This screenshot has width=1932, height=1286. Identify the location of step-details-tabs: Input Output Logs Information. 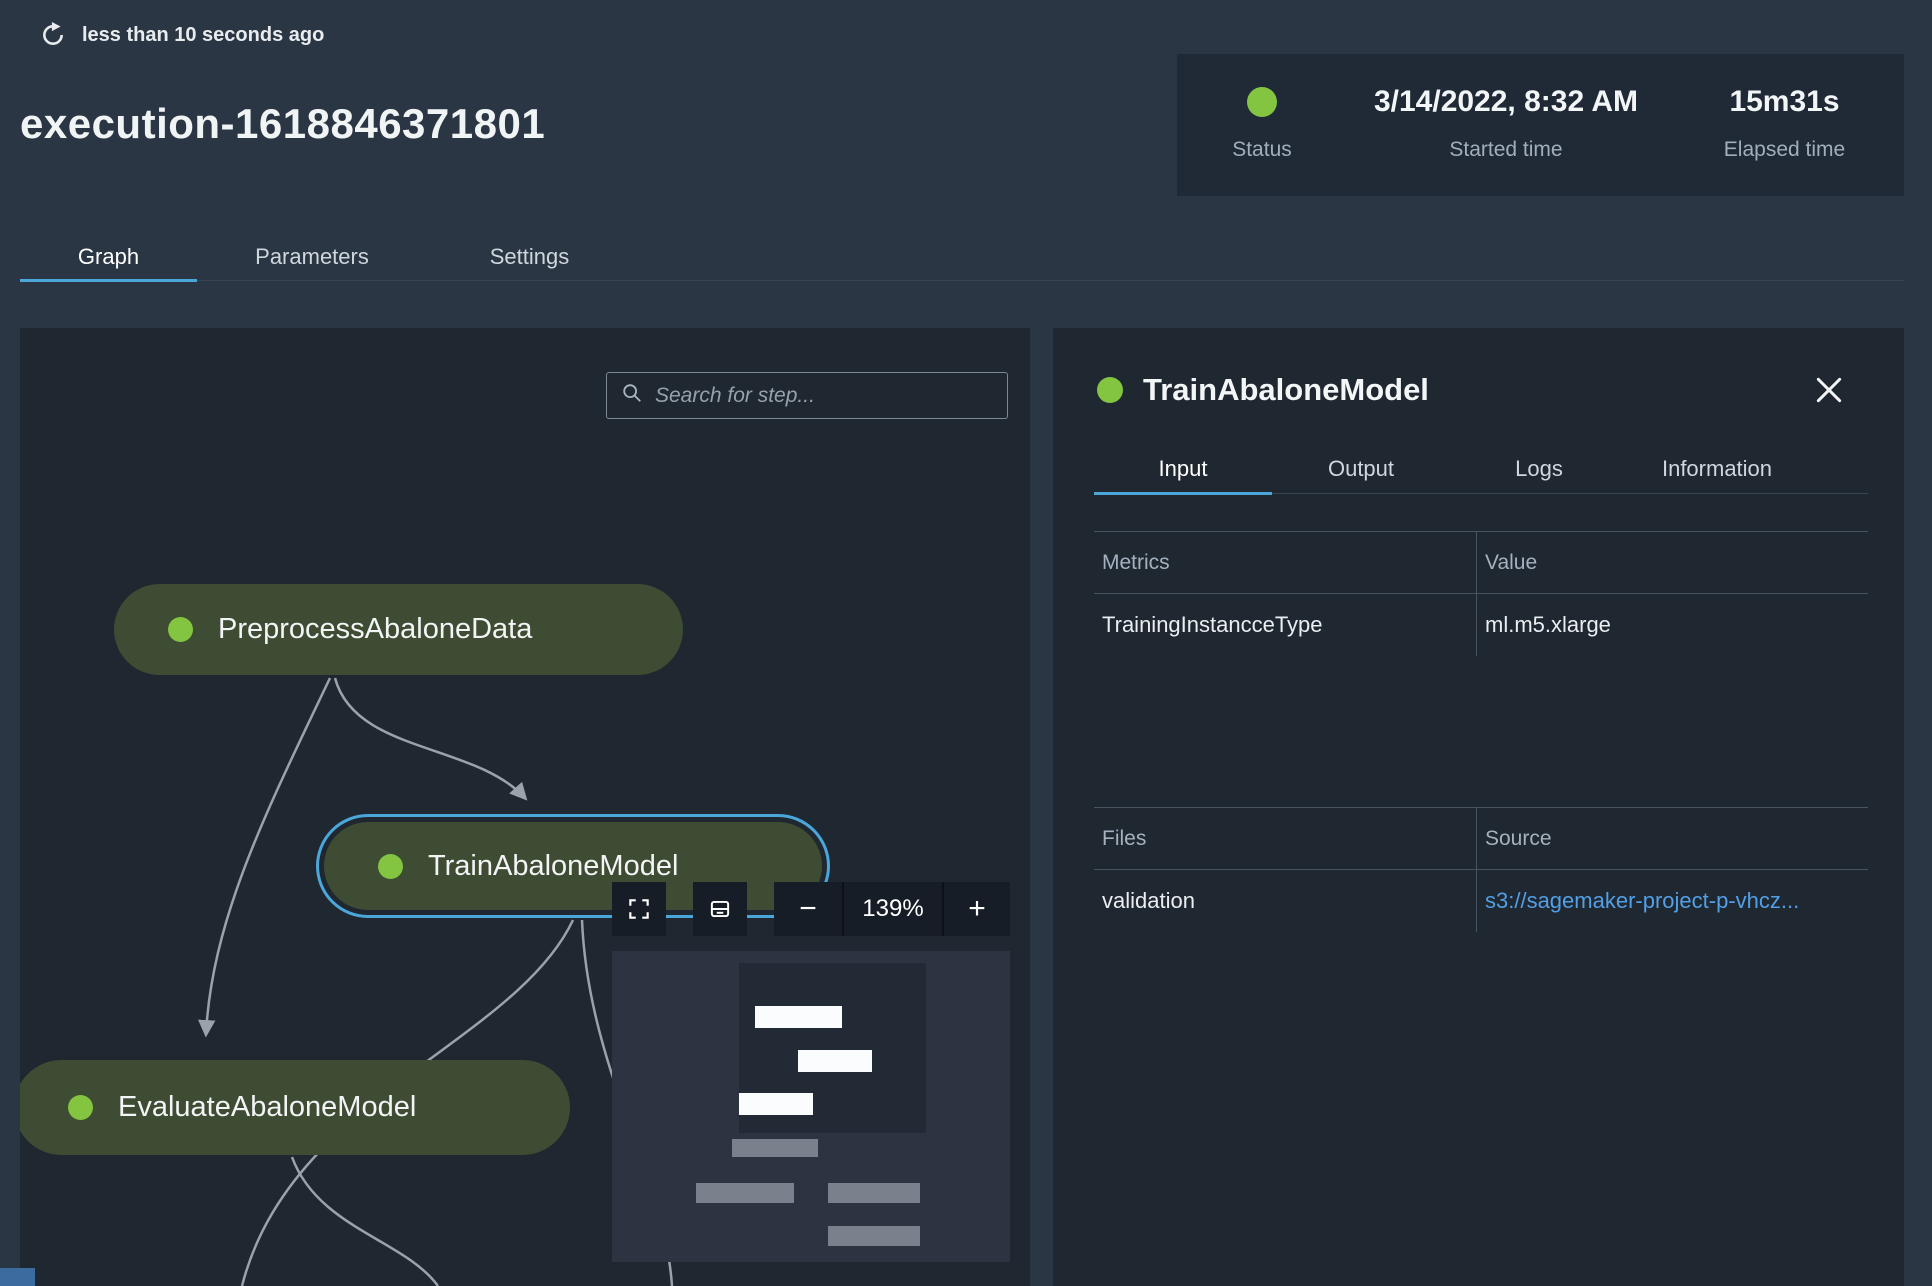
(1481, 469).